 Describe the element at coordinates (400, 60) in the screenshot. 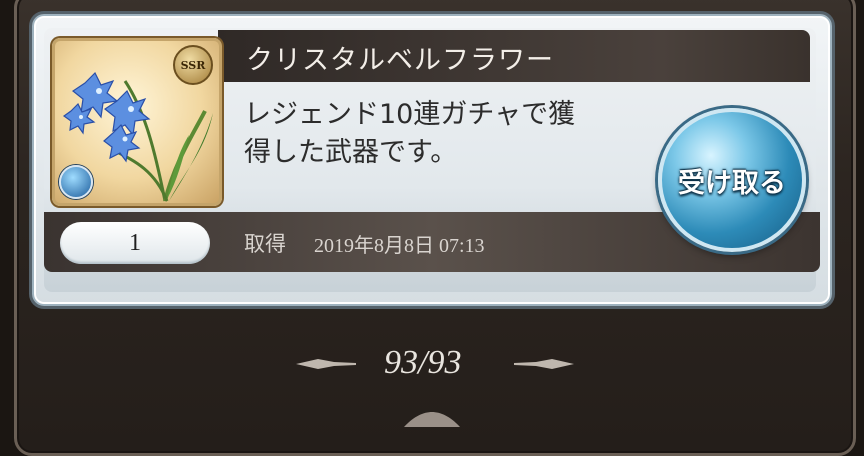

I see `item-name: クリスタルベルフラワー` at that location.